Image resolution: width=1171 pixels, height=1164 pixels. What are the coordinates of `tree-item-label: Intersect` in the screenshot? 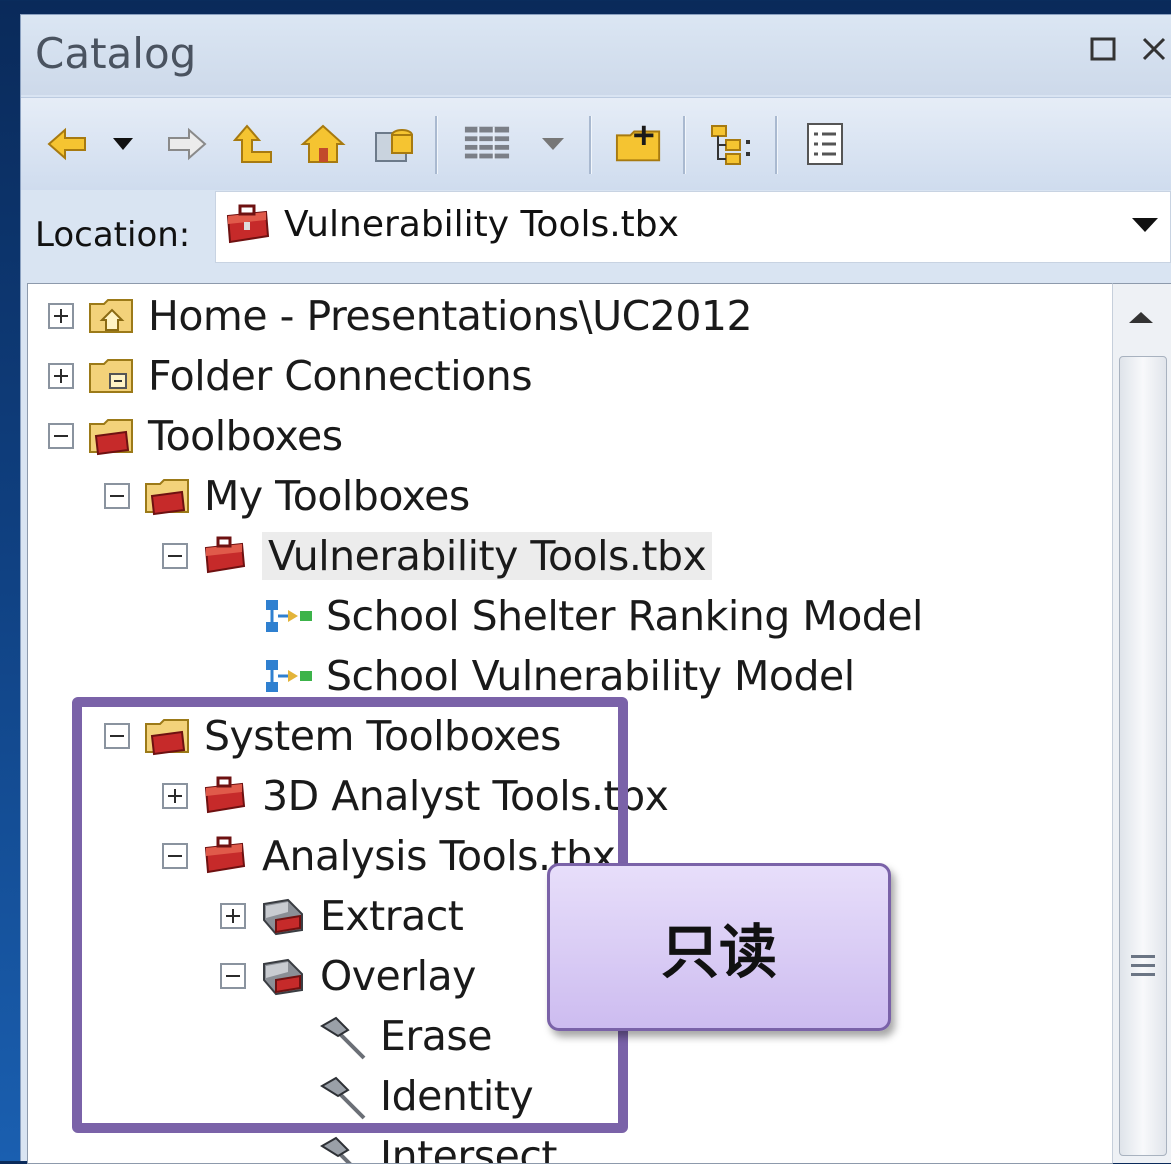 It's located at (468, 1148).